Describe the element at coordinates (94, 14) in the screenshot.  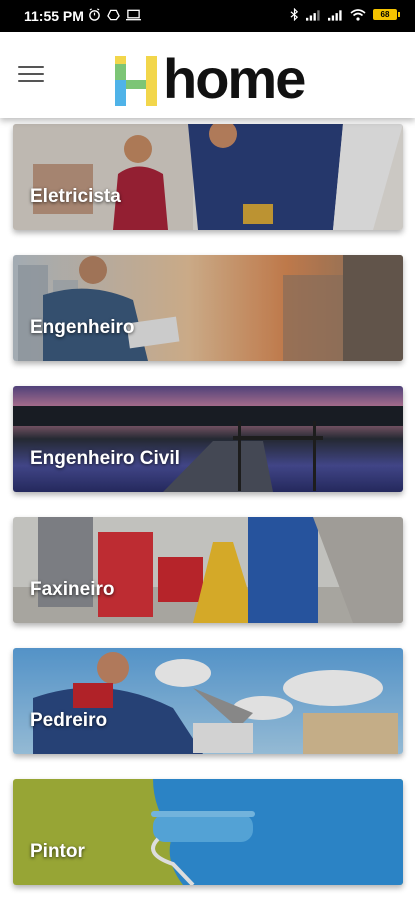
I see `alarm-icon` at that location.